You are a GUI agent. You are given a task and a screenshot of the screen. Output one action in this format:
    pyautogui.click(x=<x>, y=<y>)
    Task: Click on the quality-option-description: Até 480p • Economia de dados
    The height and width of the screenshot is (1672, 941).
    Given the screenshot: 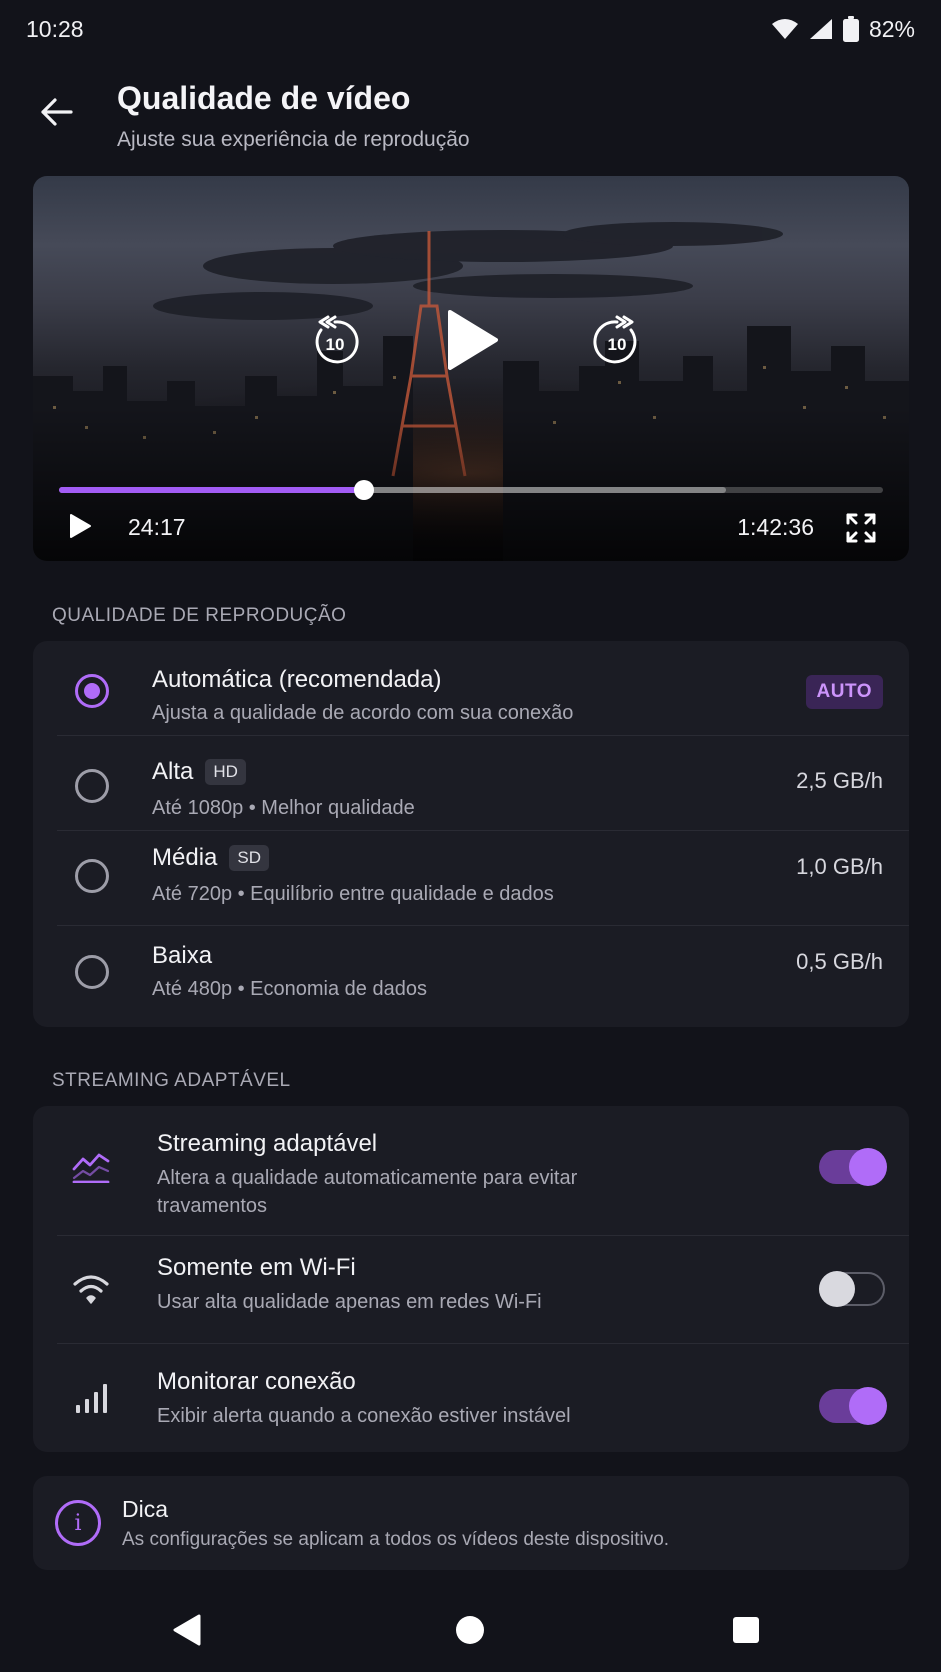 What is the action you would take?
    pyautogui.click(x=289, y=989)
    